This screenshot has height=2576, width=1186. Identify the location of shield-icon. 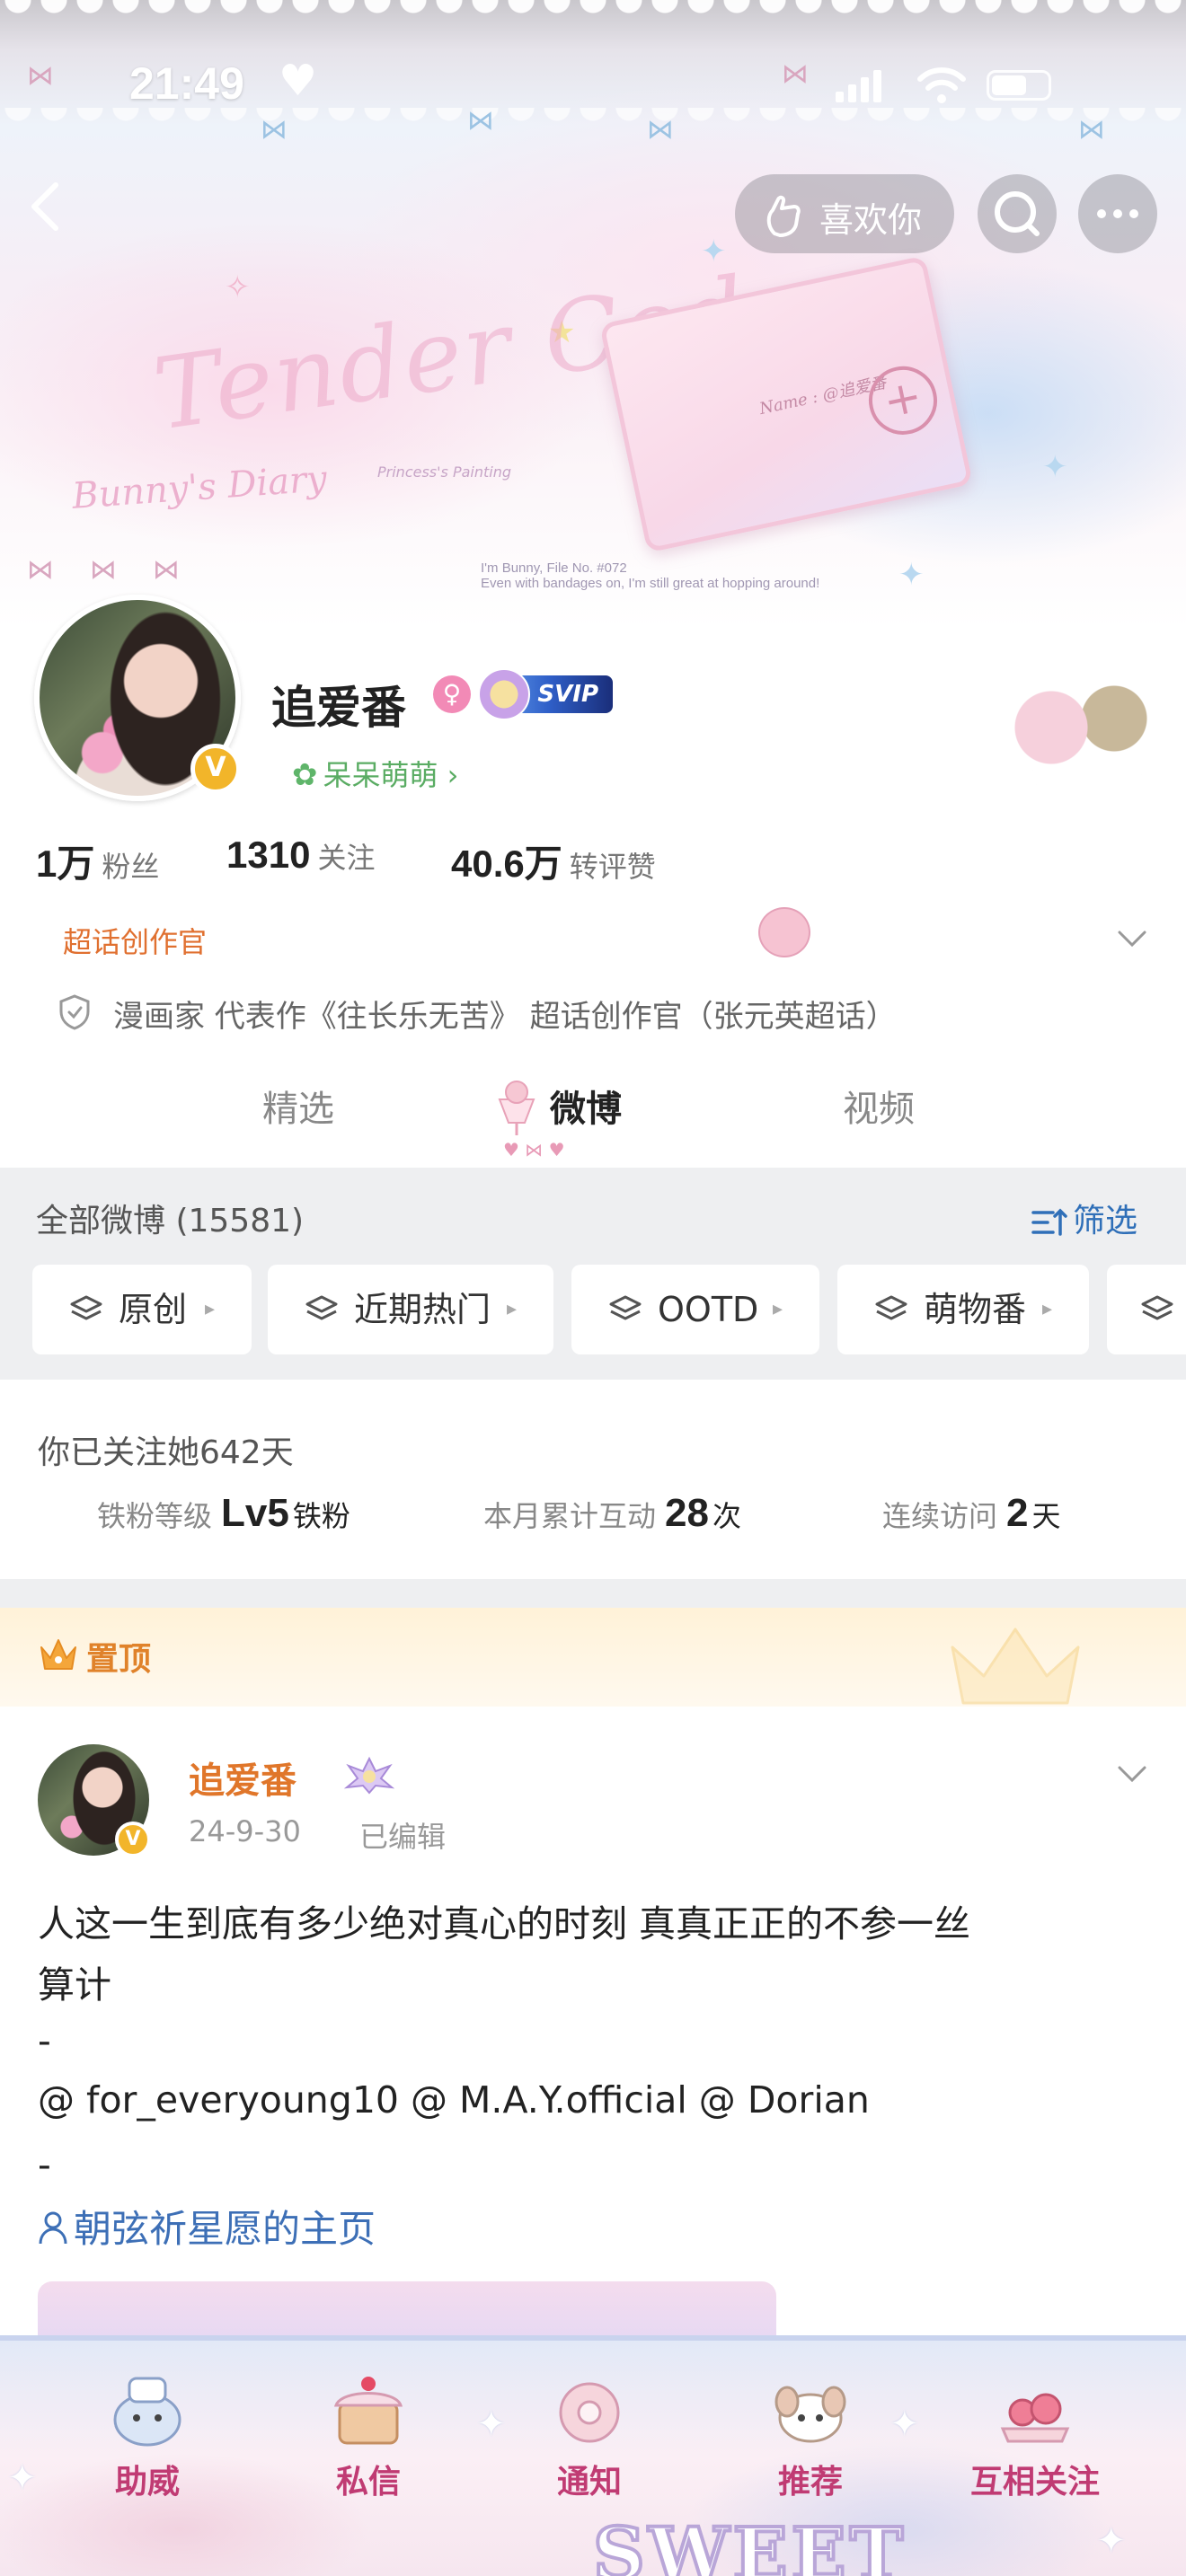
(74, 1012).